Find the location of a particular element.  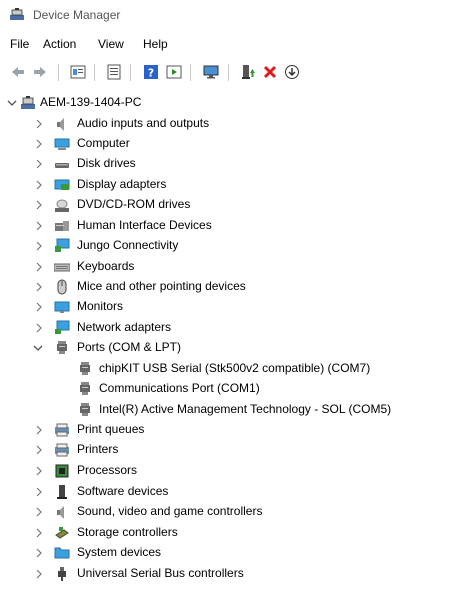

category-label: Print queues is located at coordinates (111, 429).